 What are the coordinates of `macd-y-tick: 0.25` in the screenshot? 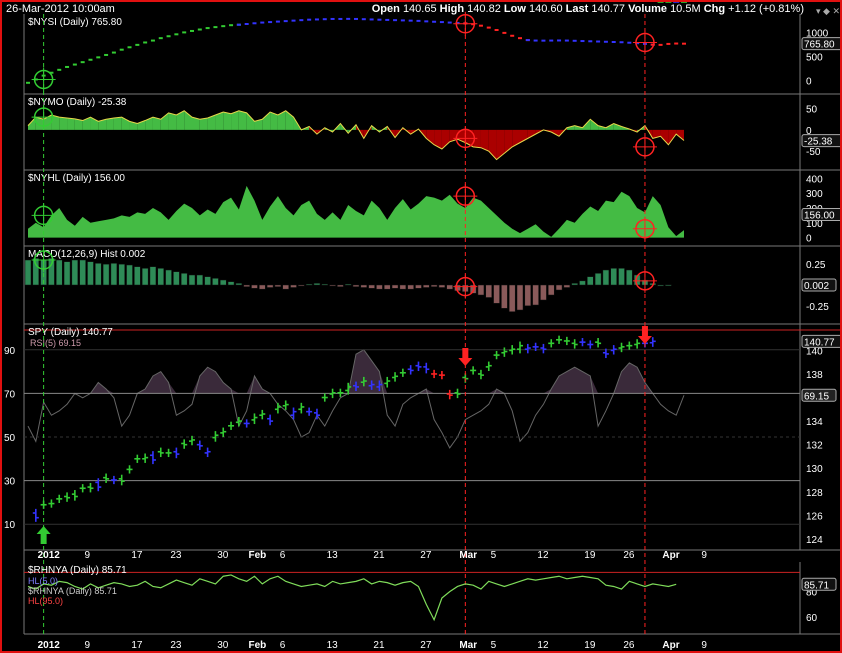 It's located at (816, 265).